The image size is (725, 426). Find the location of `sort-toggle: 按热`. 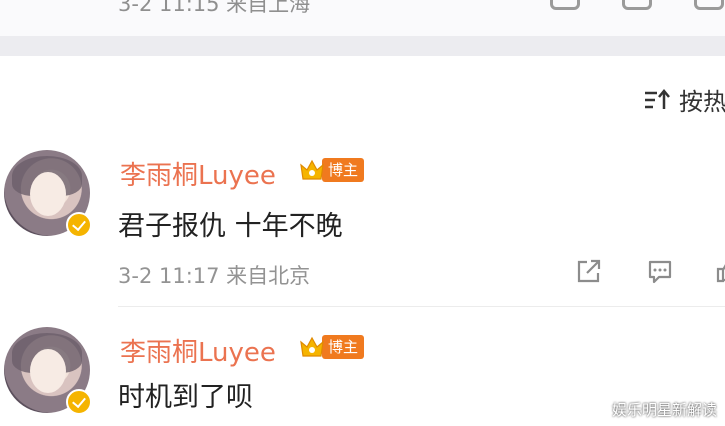

sort-toggle: 按热 is located at coordinates (684, 99).